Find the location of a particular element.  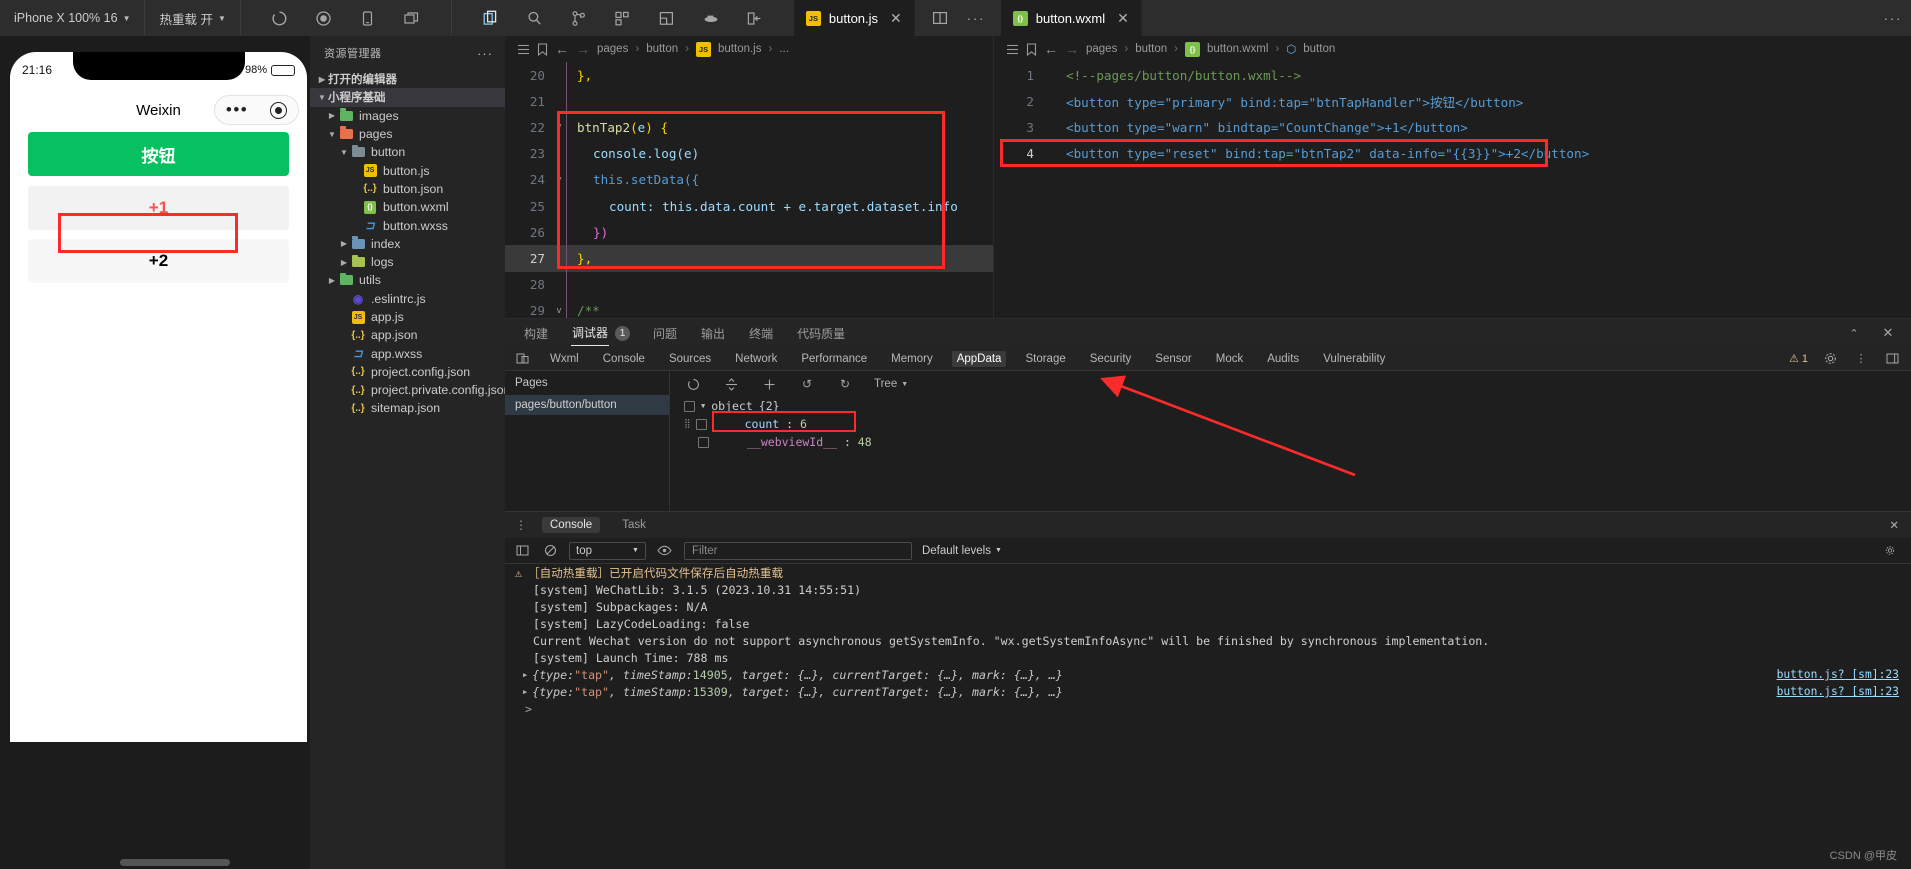

tab-code-quality: 代码质量 is located at coordinates (821, 333).